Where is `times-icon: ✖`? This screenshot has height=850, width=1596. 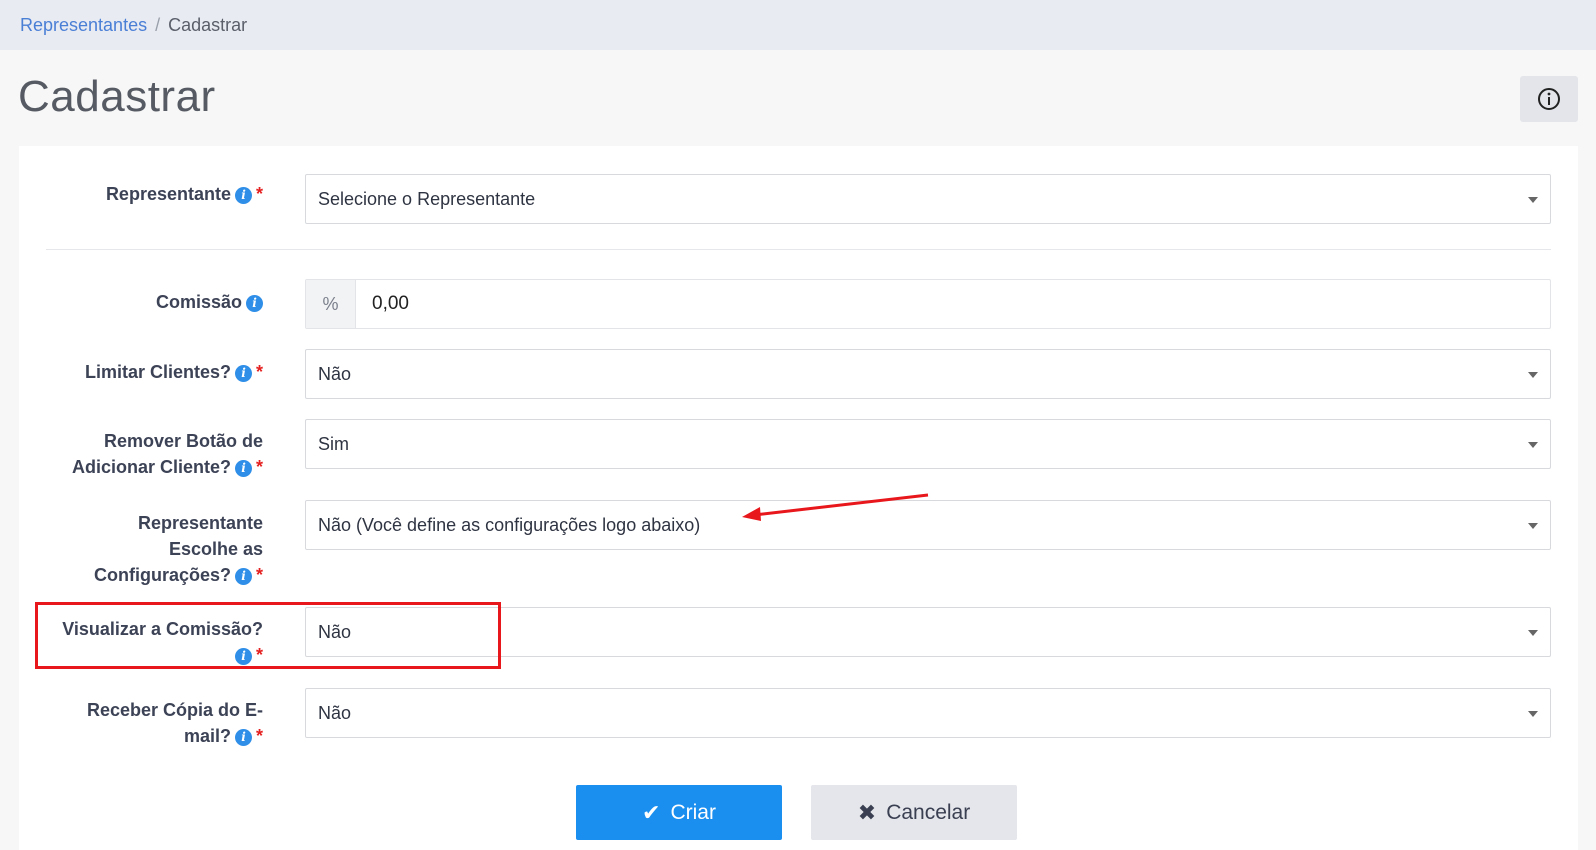 times-icon: ✖ is located at coordinates (867, 812).